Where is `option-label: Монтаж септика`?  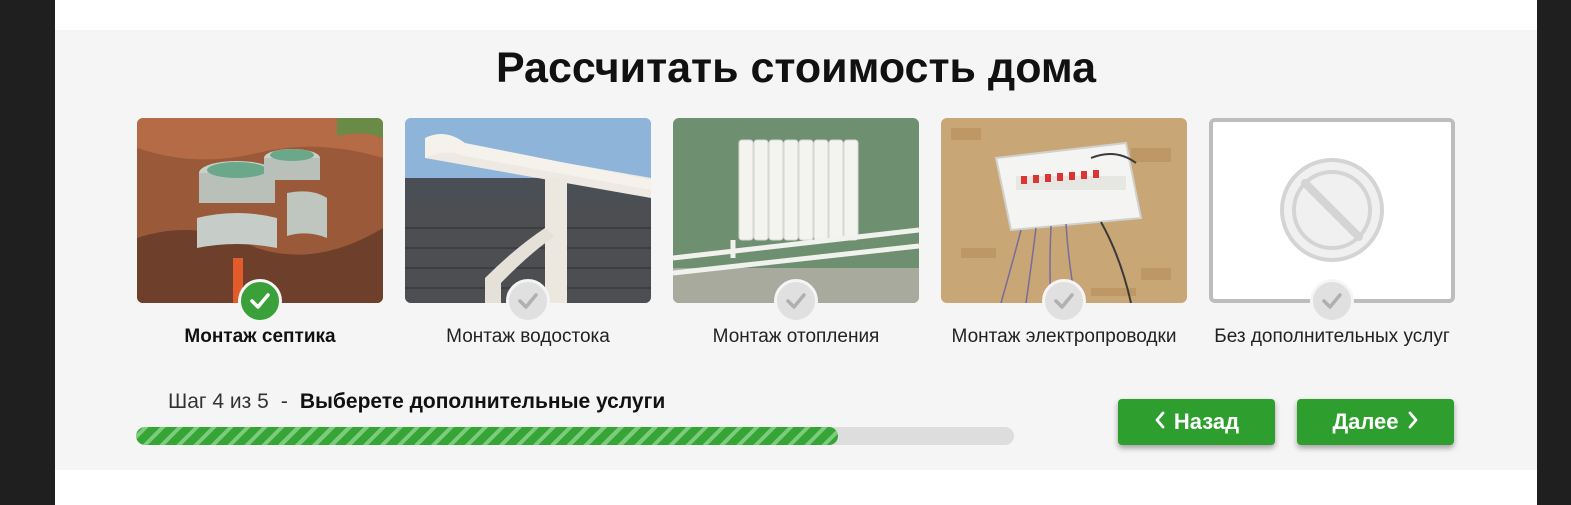
option-label: Монтаж септика is located at coordinates (260, 336).